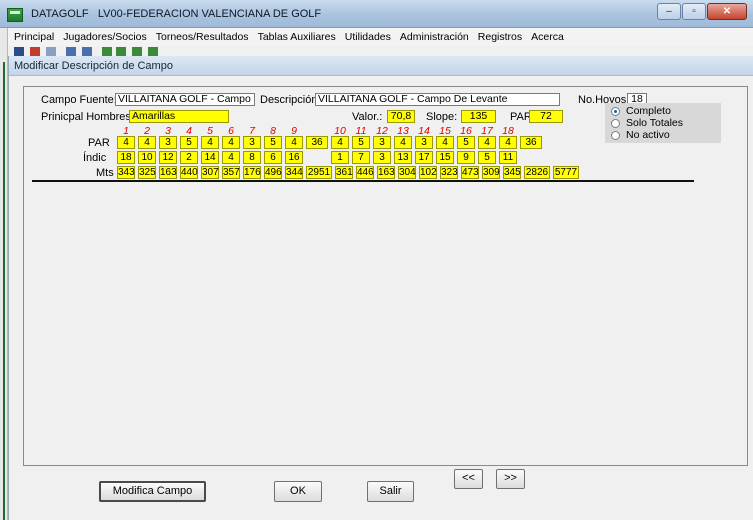 The height and width of the screenshot is (520, 753). Describe the element at coordinates (202, 37) in the screenshot. I see `menu-torneos: Torneos/Resultados` at that location.